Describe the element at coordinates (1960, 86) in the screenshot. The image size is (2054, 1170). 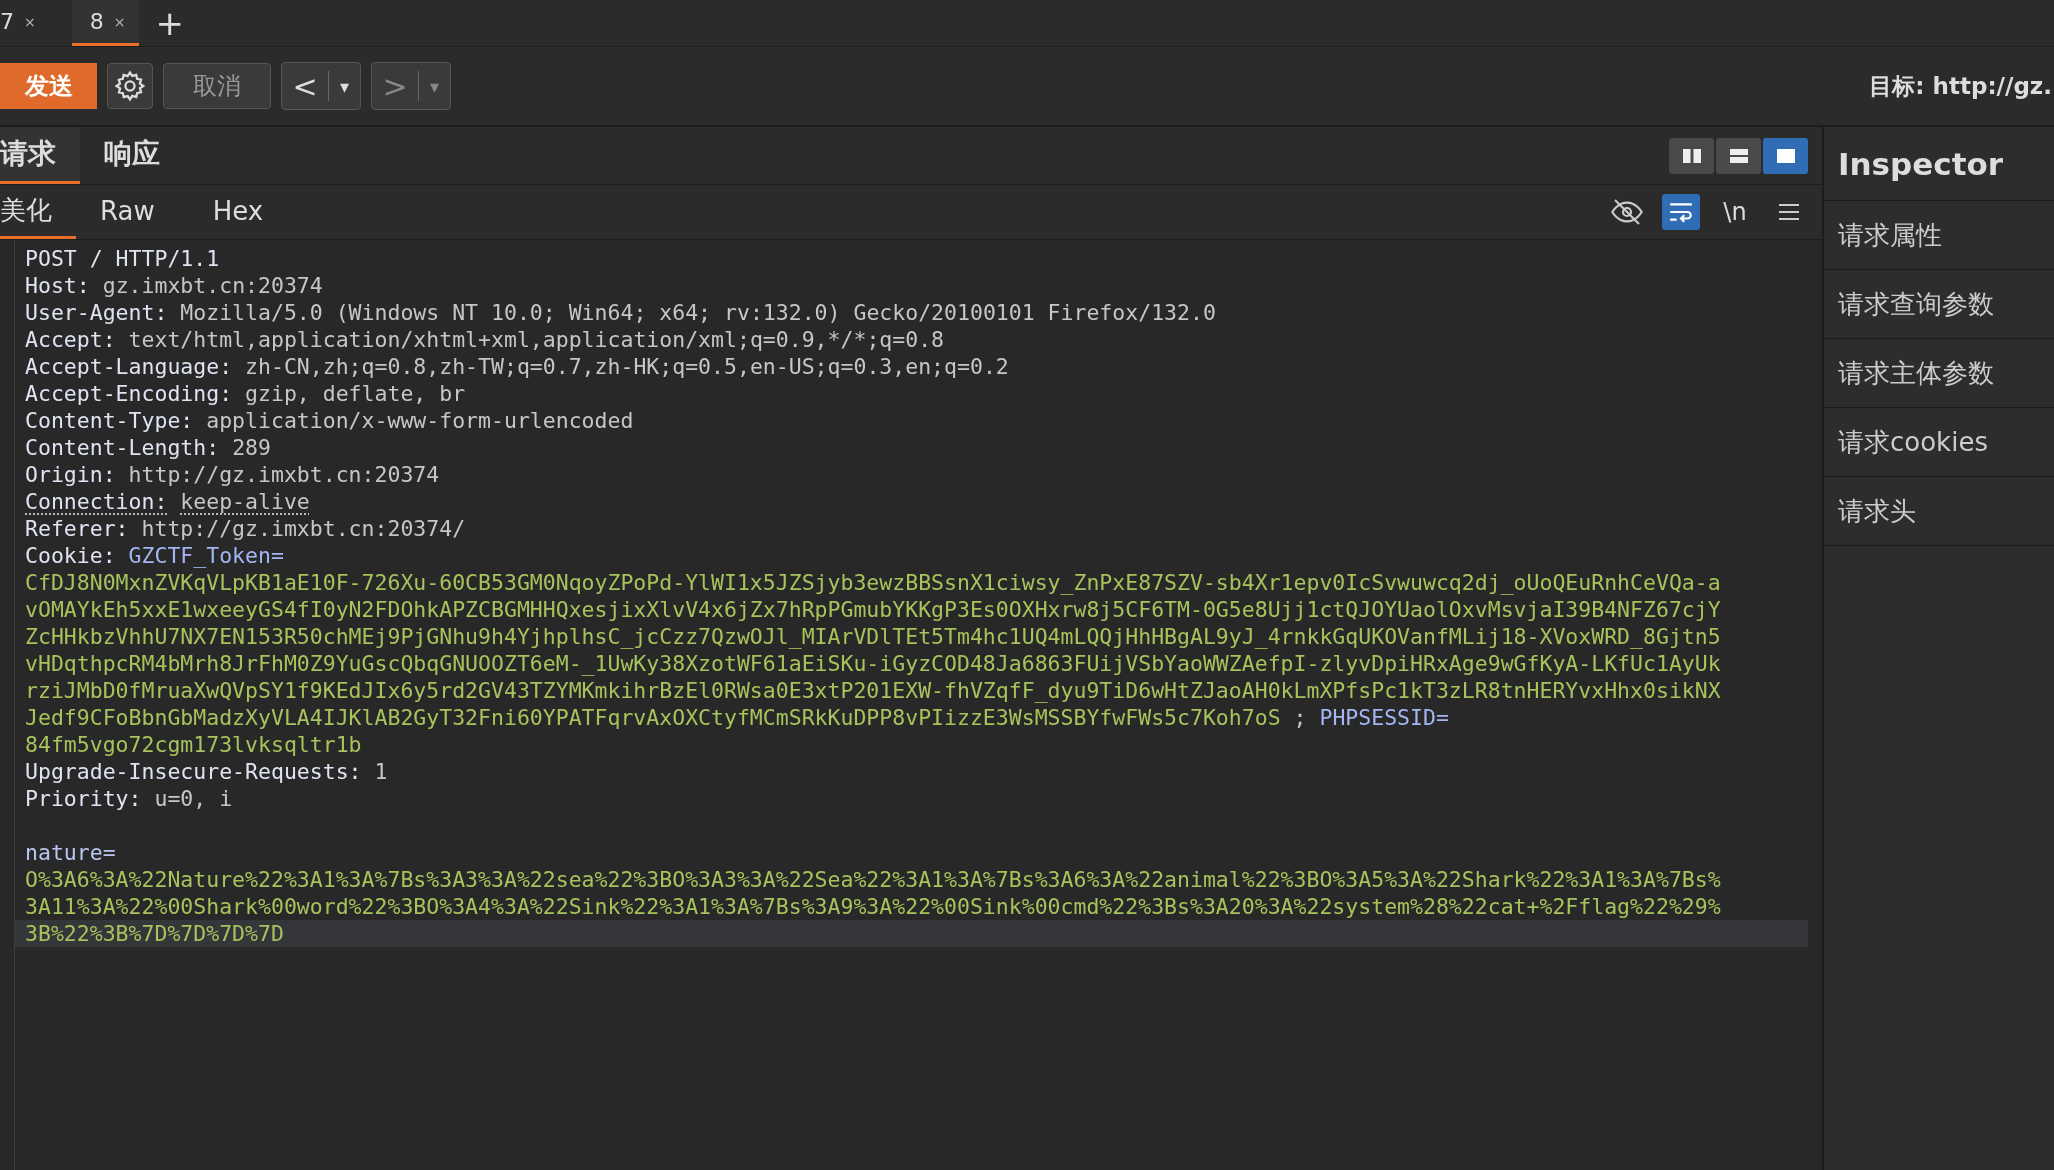
I see `target-label: 目标: http://gz.` at that location.